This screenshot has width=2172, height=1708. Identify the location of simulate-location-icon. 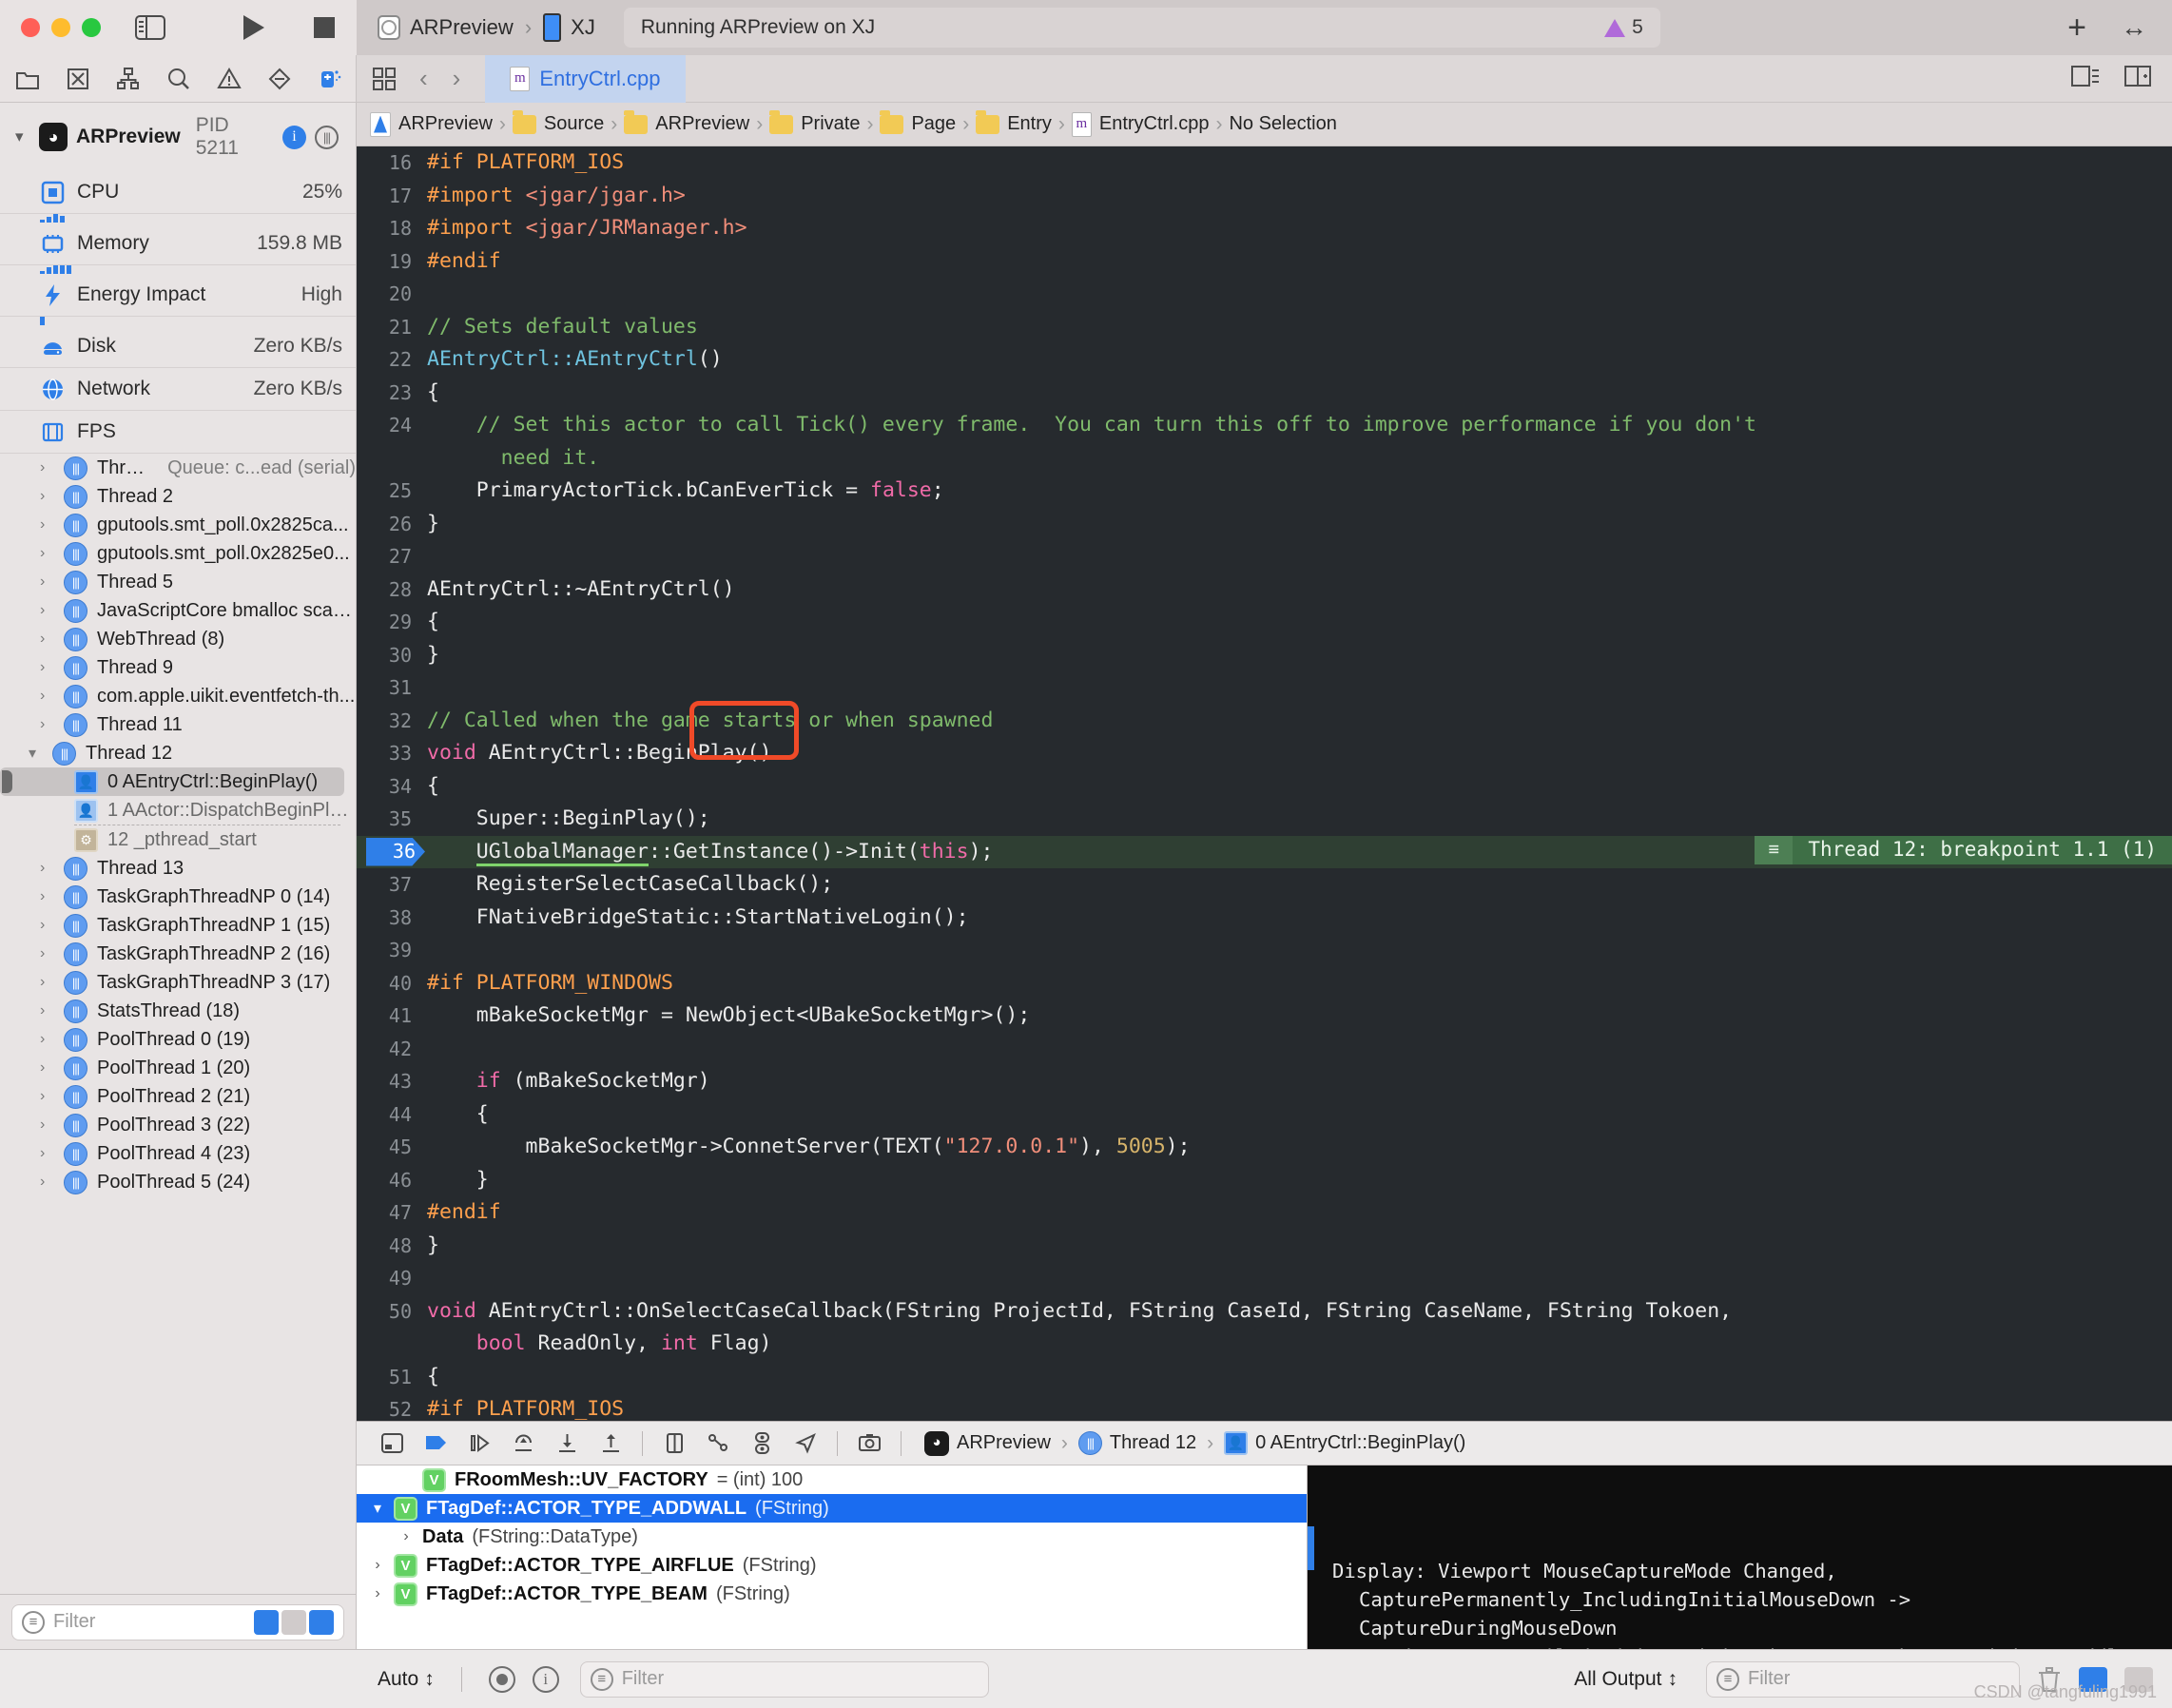
(806, 1444).